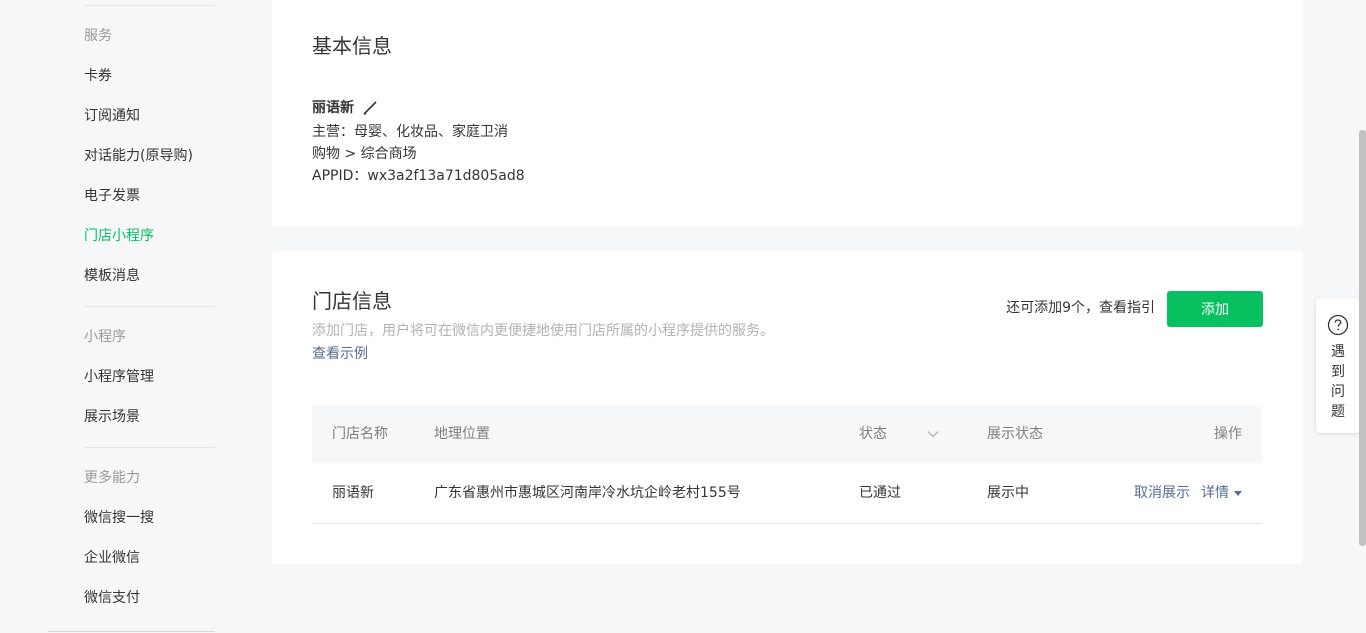  Describe the element at coordinates (119, 236) in the screenshot. I see `sidebar-item-store-miniprogram: 门店小程序` at that location.